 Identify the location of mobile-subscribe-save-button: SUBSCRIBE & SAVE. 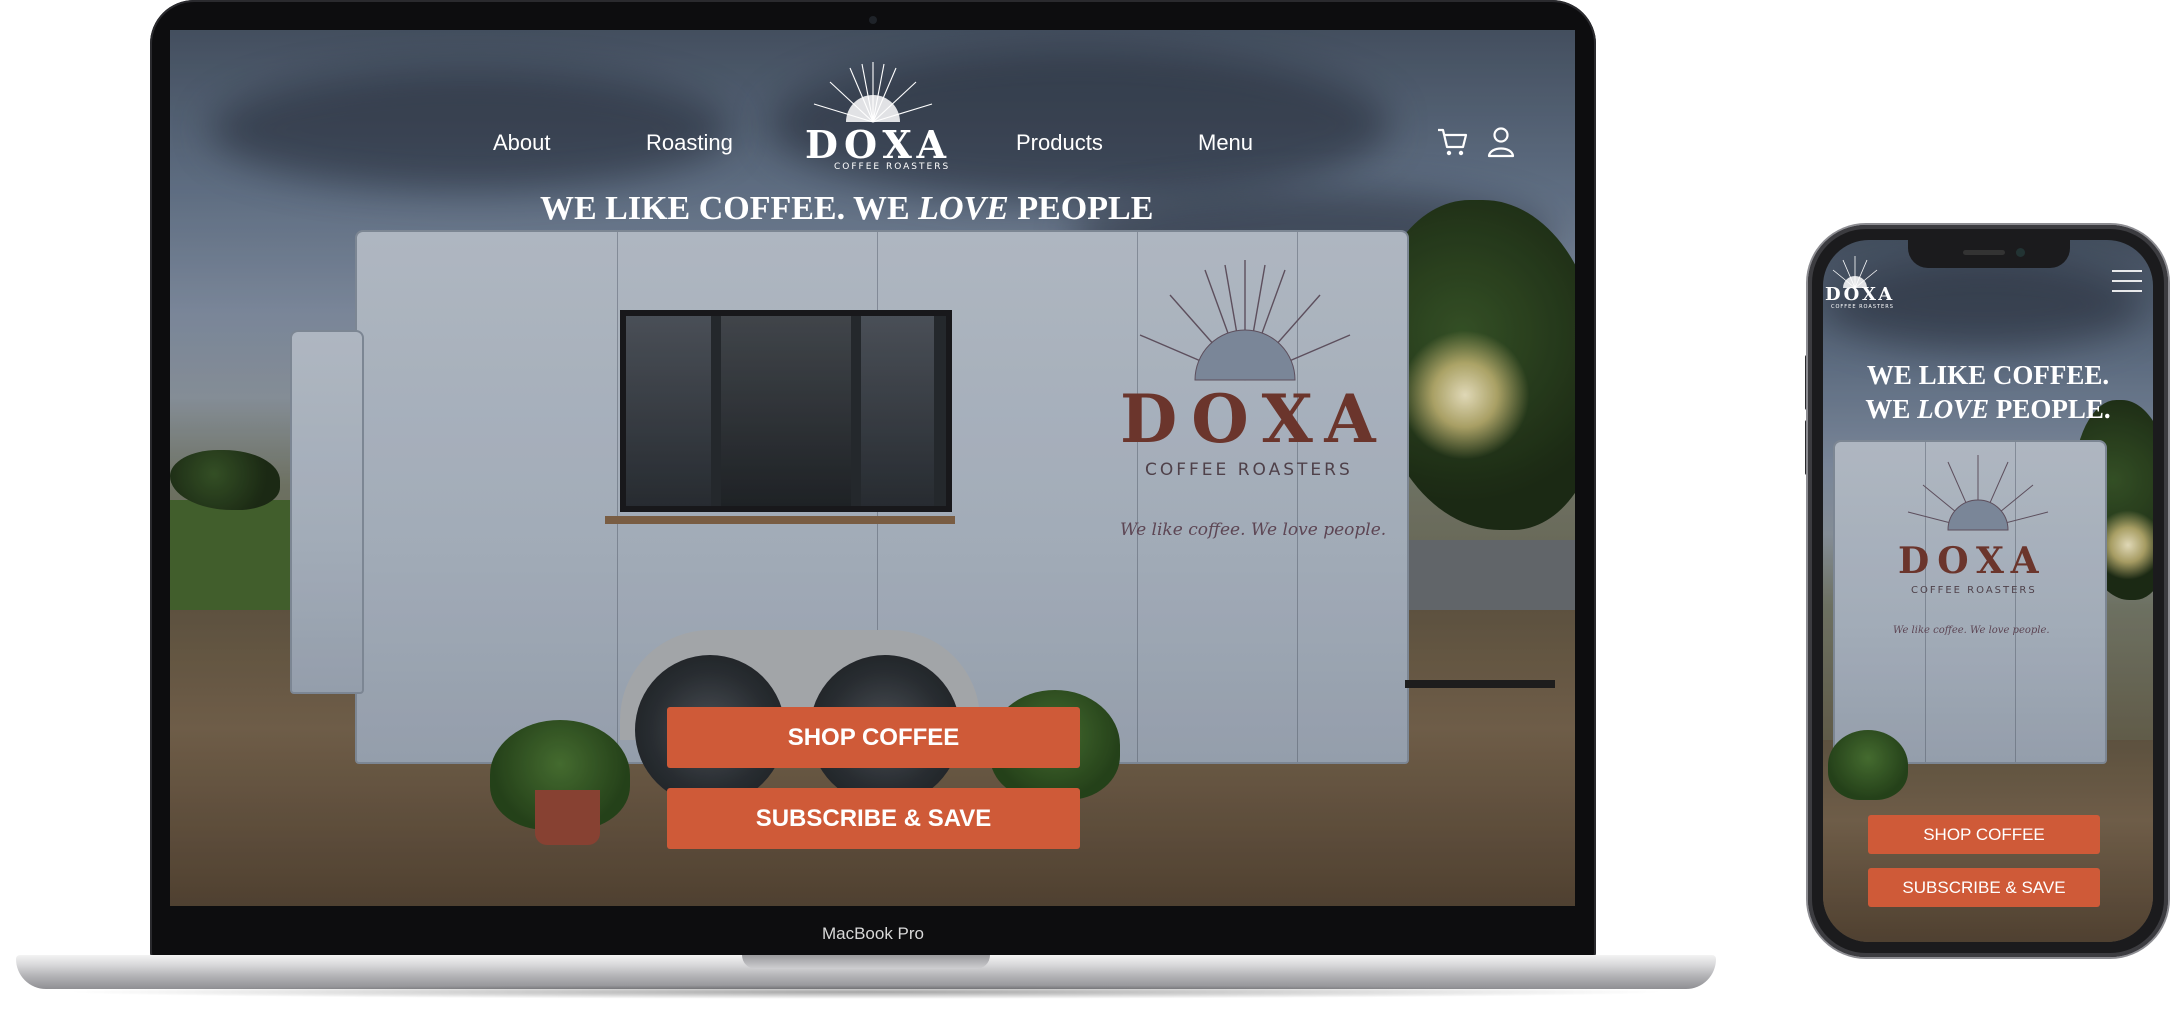
(1984, 887).